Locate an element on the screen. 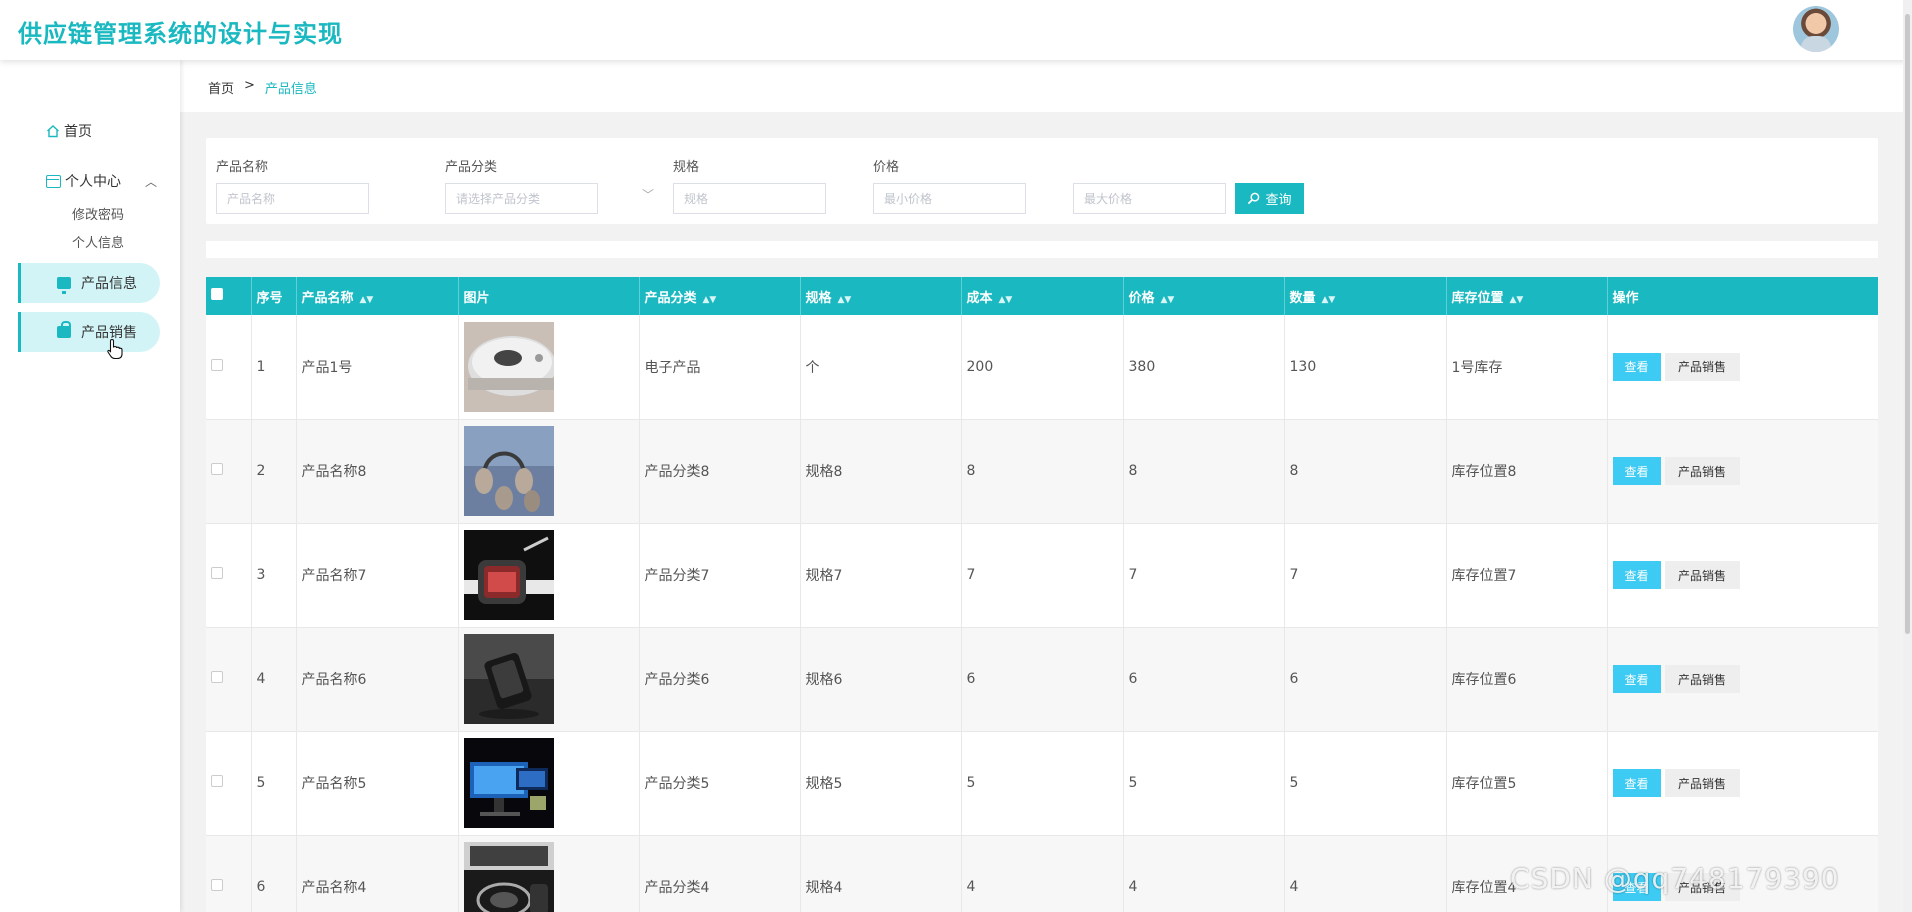 Image resolution: width=1912 pixels, height=912 pixels. scrollbar-thumb is located at coordinates (1907, 324).